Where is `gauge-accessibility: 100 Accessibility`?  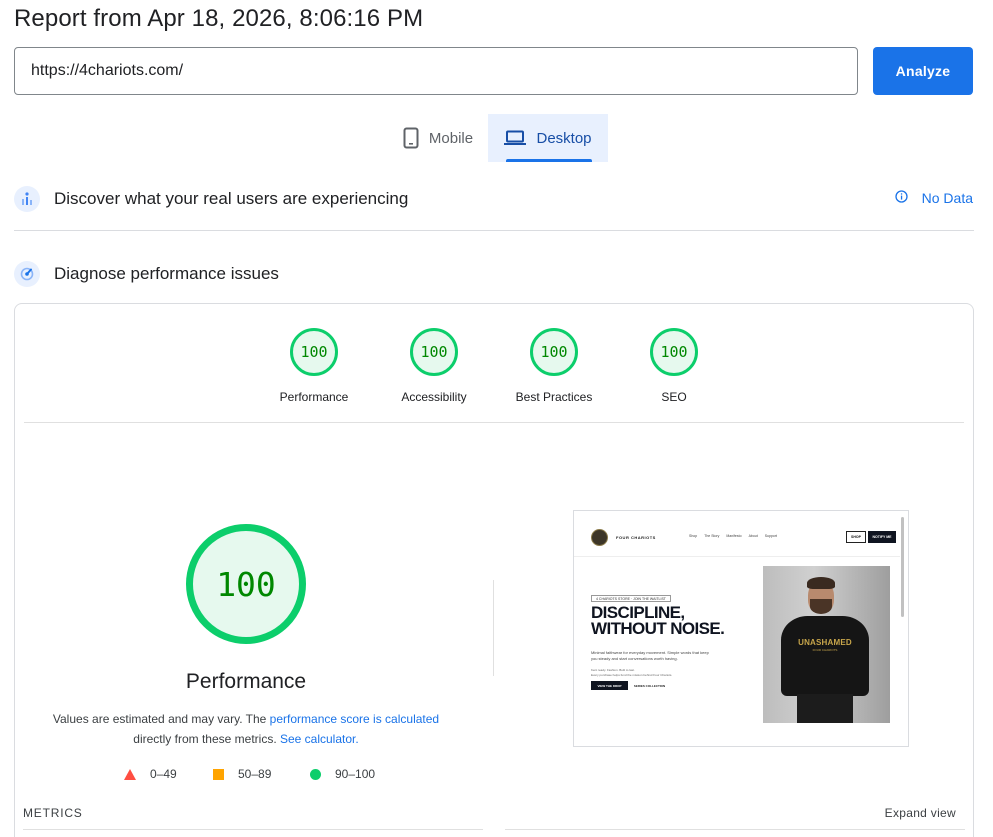 gauge-accessibility: 100 Accessibility is located at coordinates (434, 366).